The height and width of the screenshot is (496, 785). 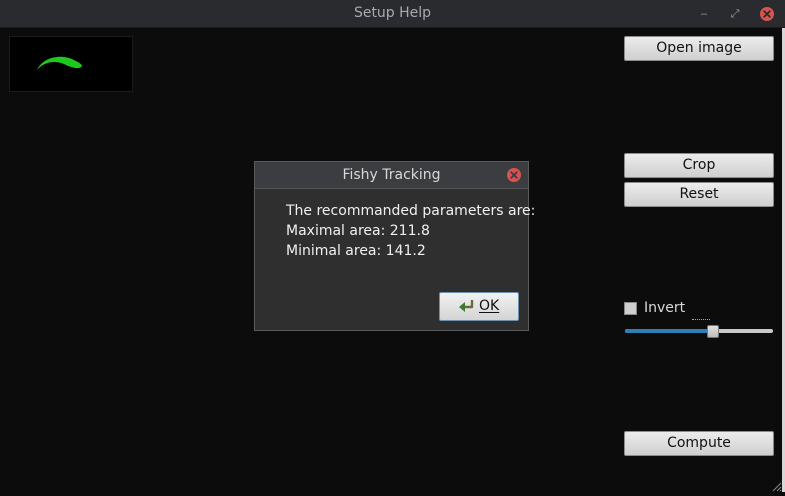 What do you see at coordinates (59, 63) in the screenshot?
I see `fish-shape` at bounding box center [59, 63].